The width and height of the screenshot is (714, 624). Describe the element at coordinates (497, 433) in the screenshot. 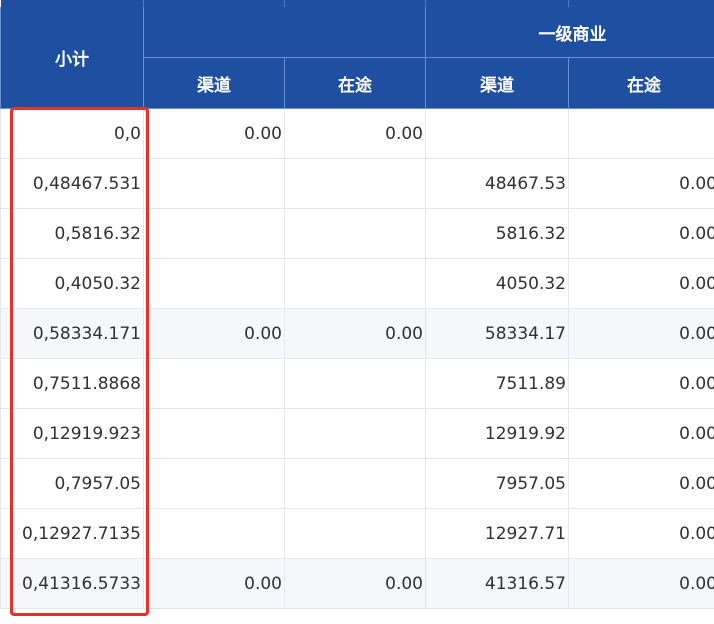

I see `cell-channel-2: 12919.92` at that location.